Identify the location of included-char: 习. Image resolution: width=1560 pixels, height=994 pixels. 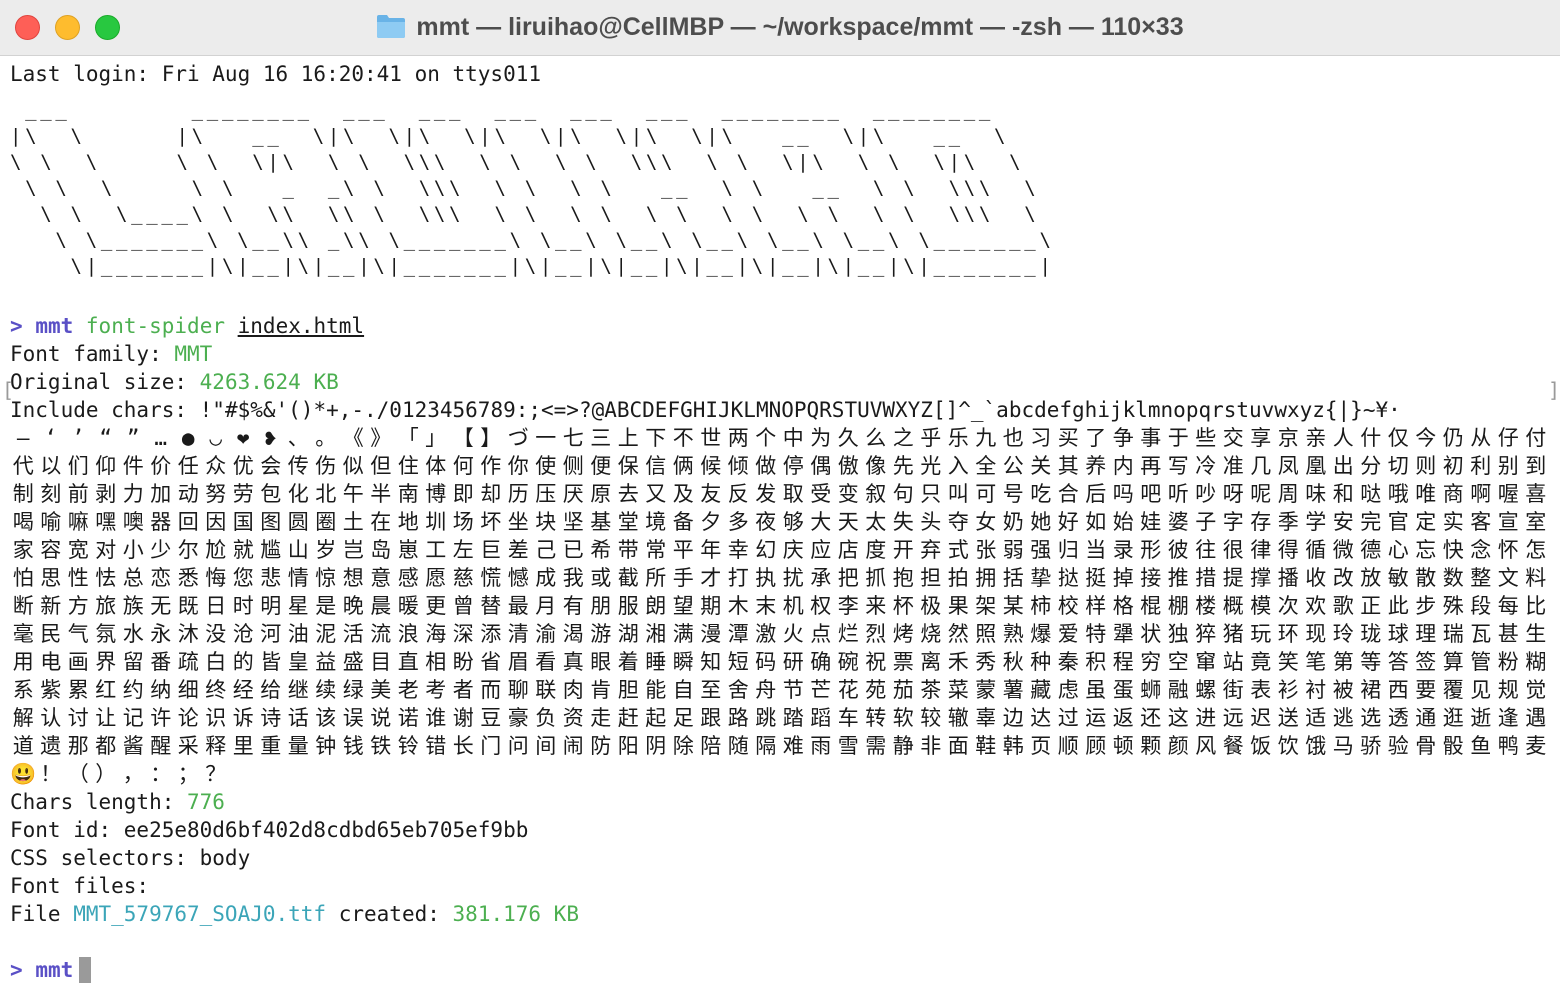
(1041, 438).